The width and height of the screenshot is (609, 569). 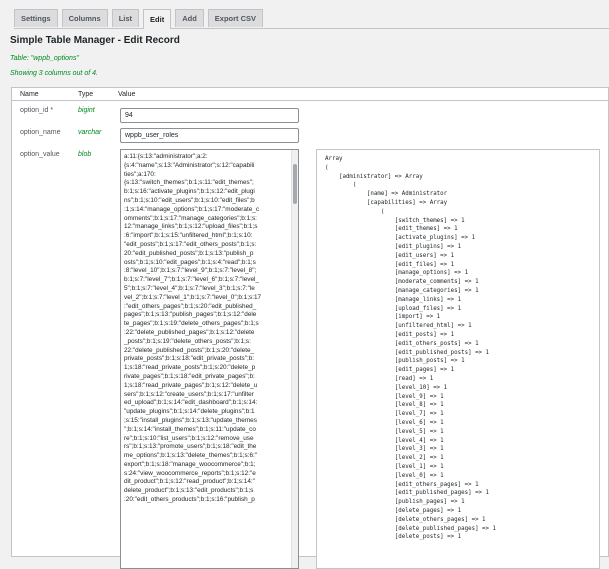 I want to click on dump-line: [level_1] => 1, so click(x=384, y=467).